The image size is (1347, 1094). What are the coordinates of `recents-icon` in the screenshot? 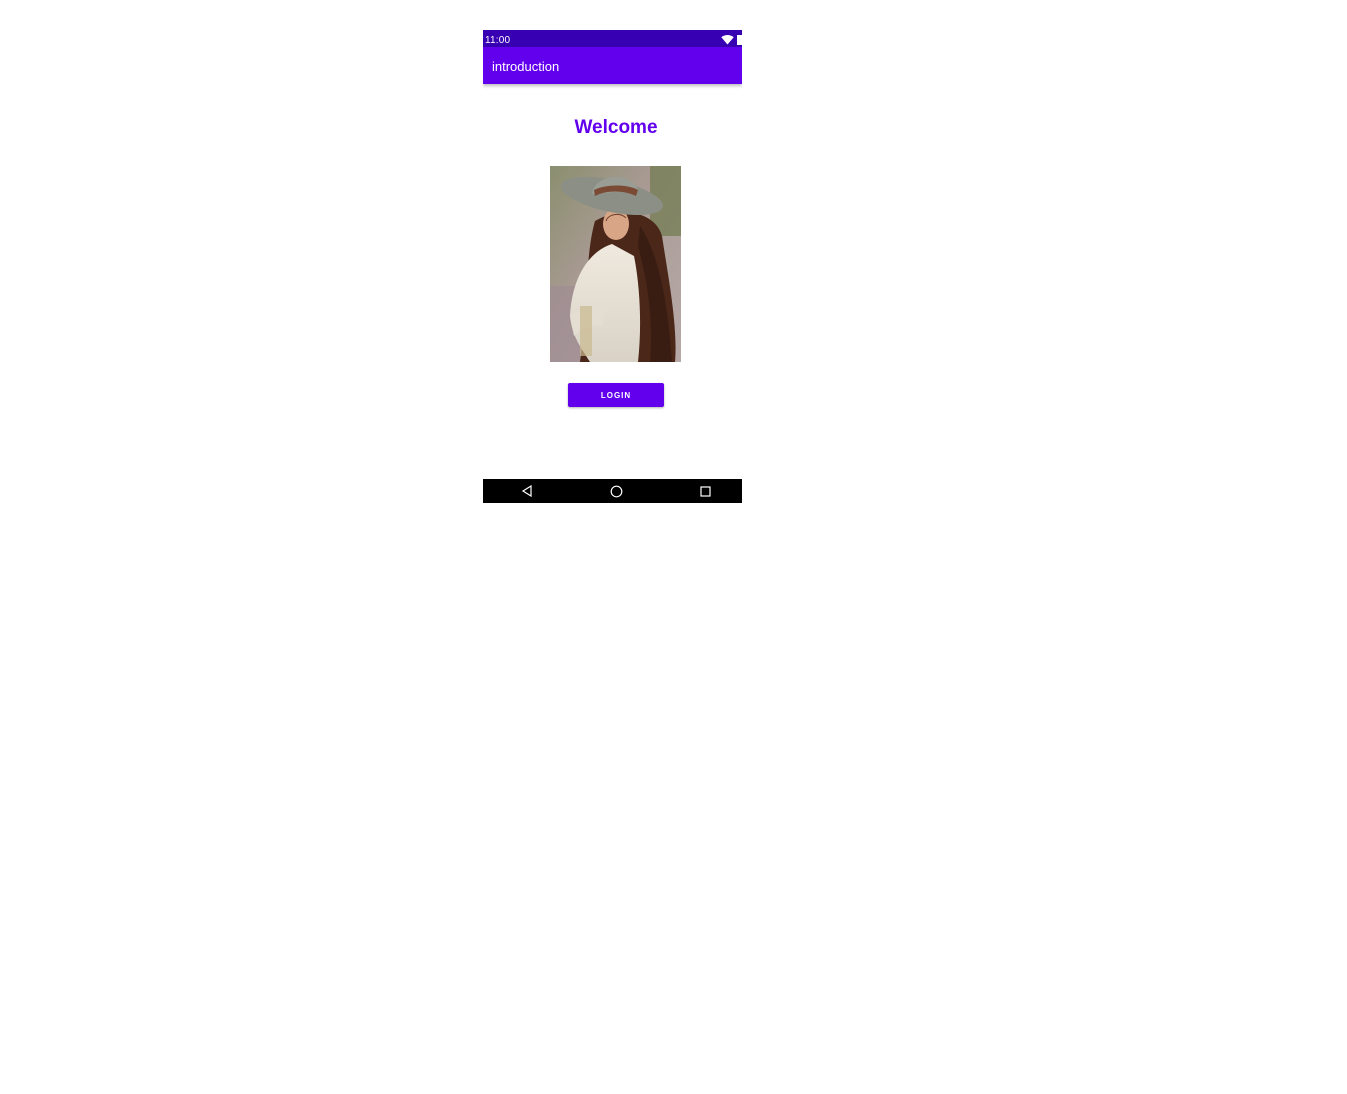 It's located at (705, 491).